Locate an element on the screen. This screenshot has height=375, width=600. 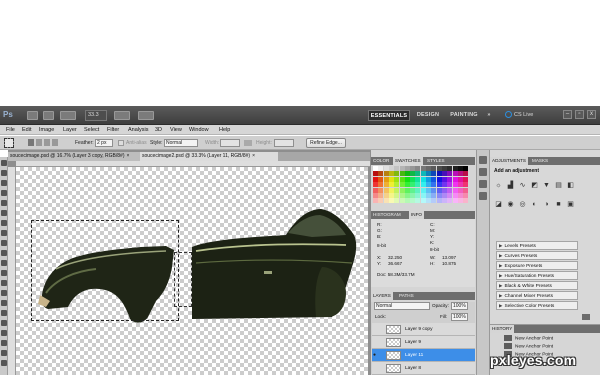
menu-image: Image is located at coordinates (46, 130).